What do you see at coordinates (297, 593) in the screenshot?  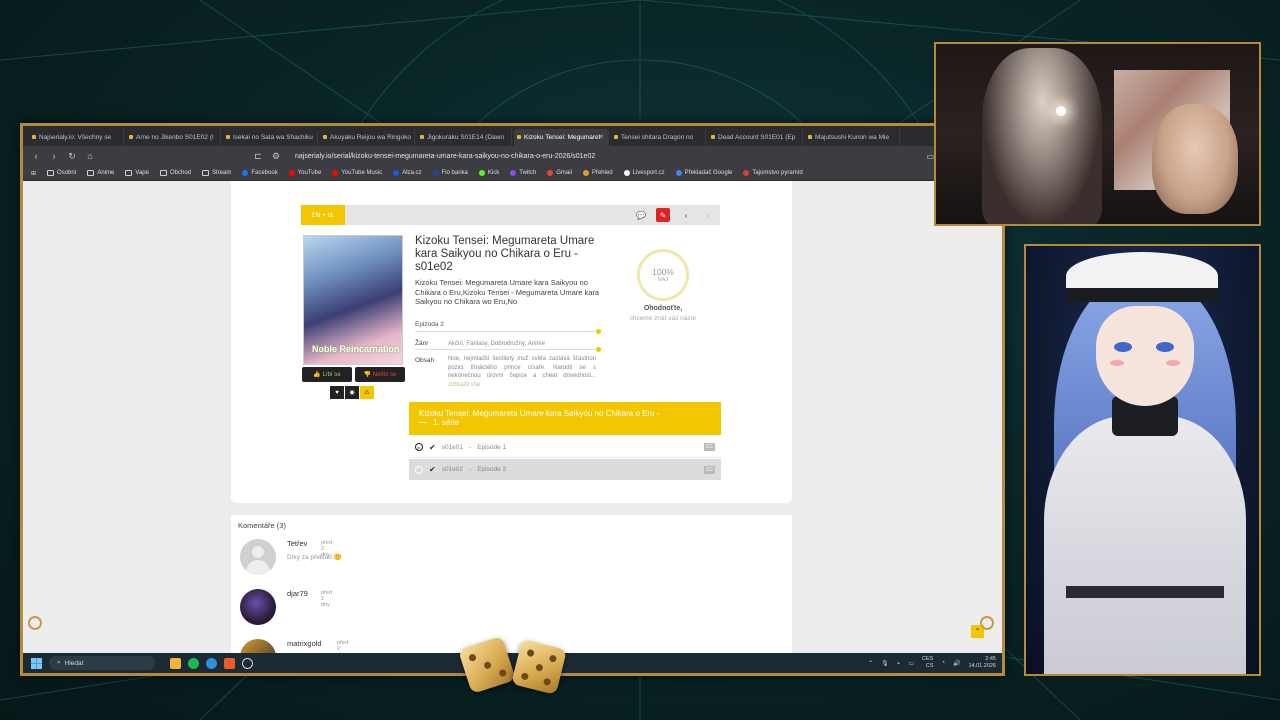 I see `comment-author: djar79` at bounding box center [297, 593].